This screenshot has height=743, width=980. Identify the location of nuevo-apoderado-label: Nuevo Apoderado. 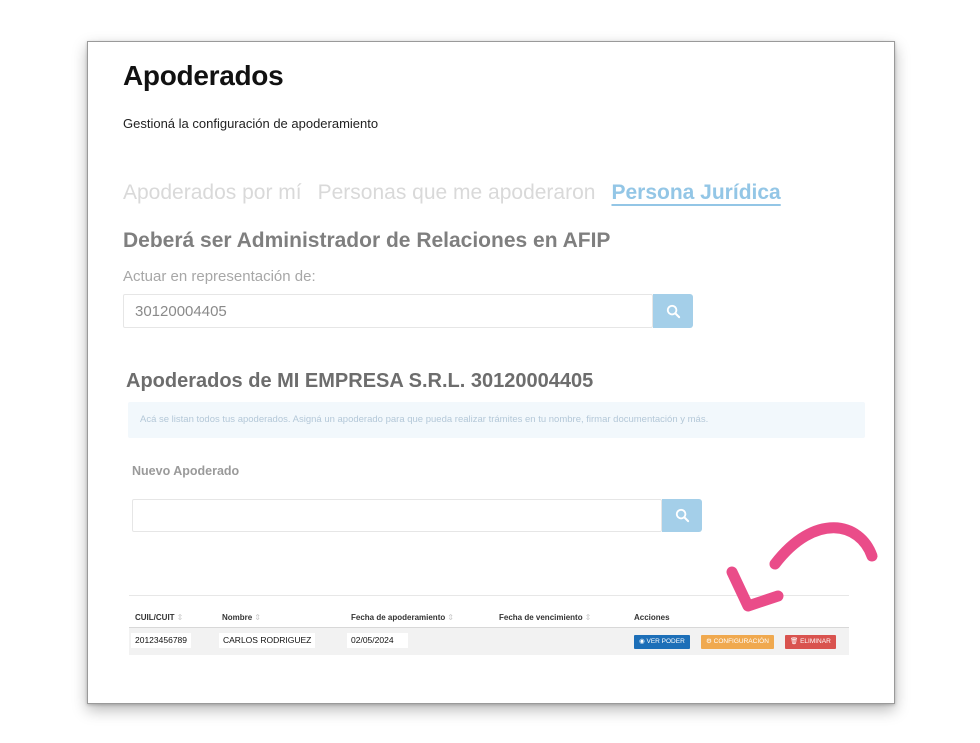
(186, 471).